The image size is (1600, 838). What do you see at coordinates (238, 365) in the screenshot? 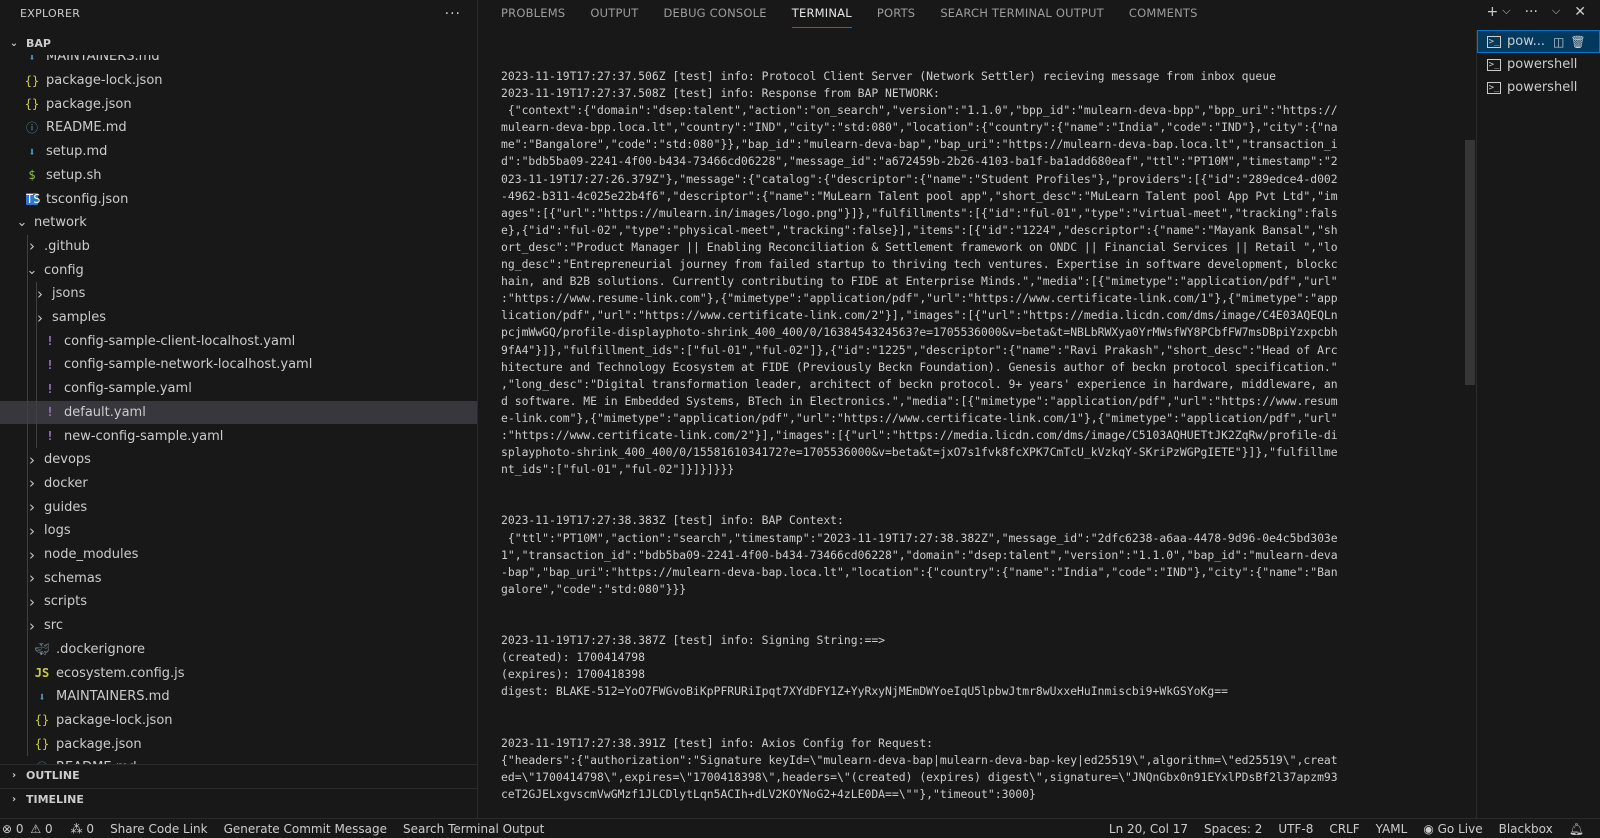
I see `tree-file: ! config-sample-network-localhost.yaml` at bounding box center [238, 365].